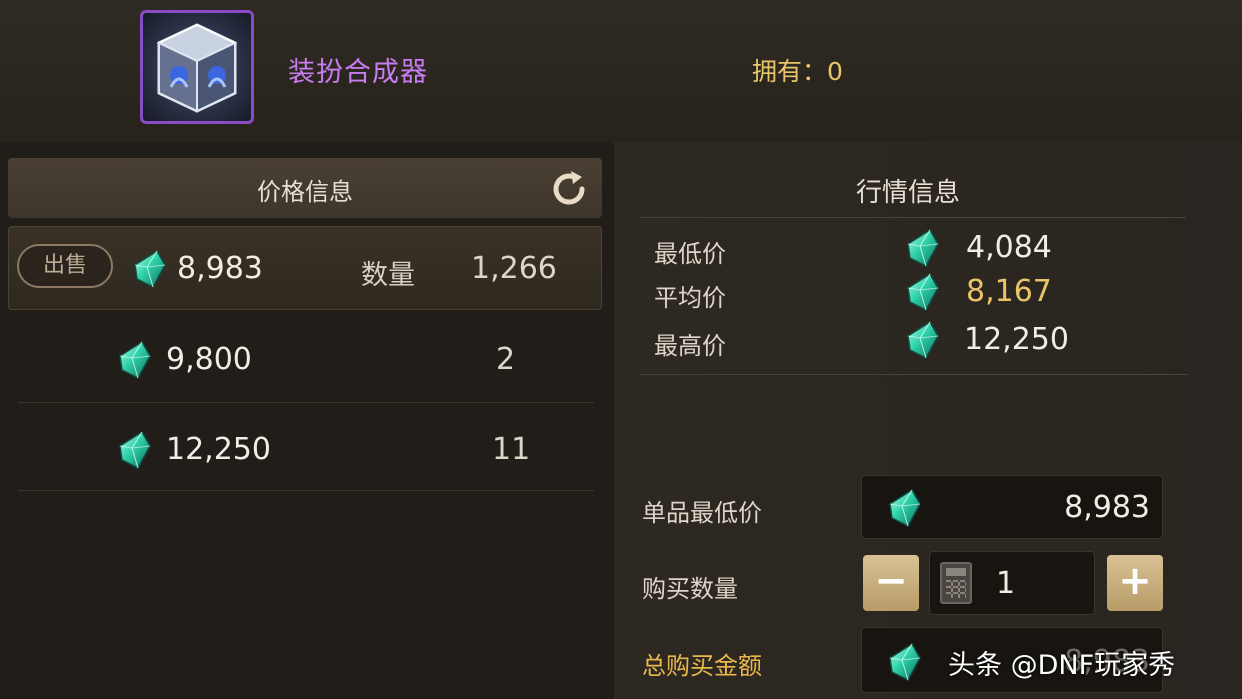 This screenshot has width=1242, height=699. I want to click on average-price-label: 平均价, so click(690, 298).